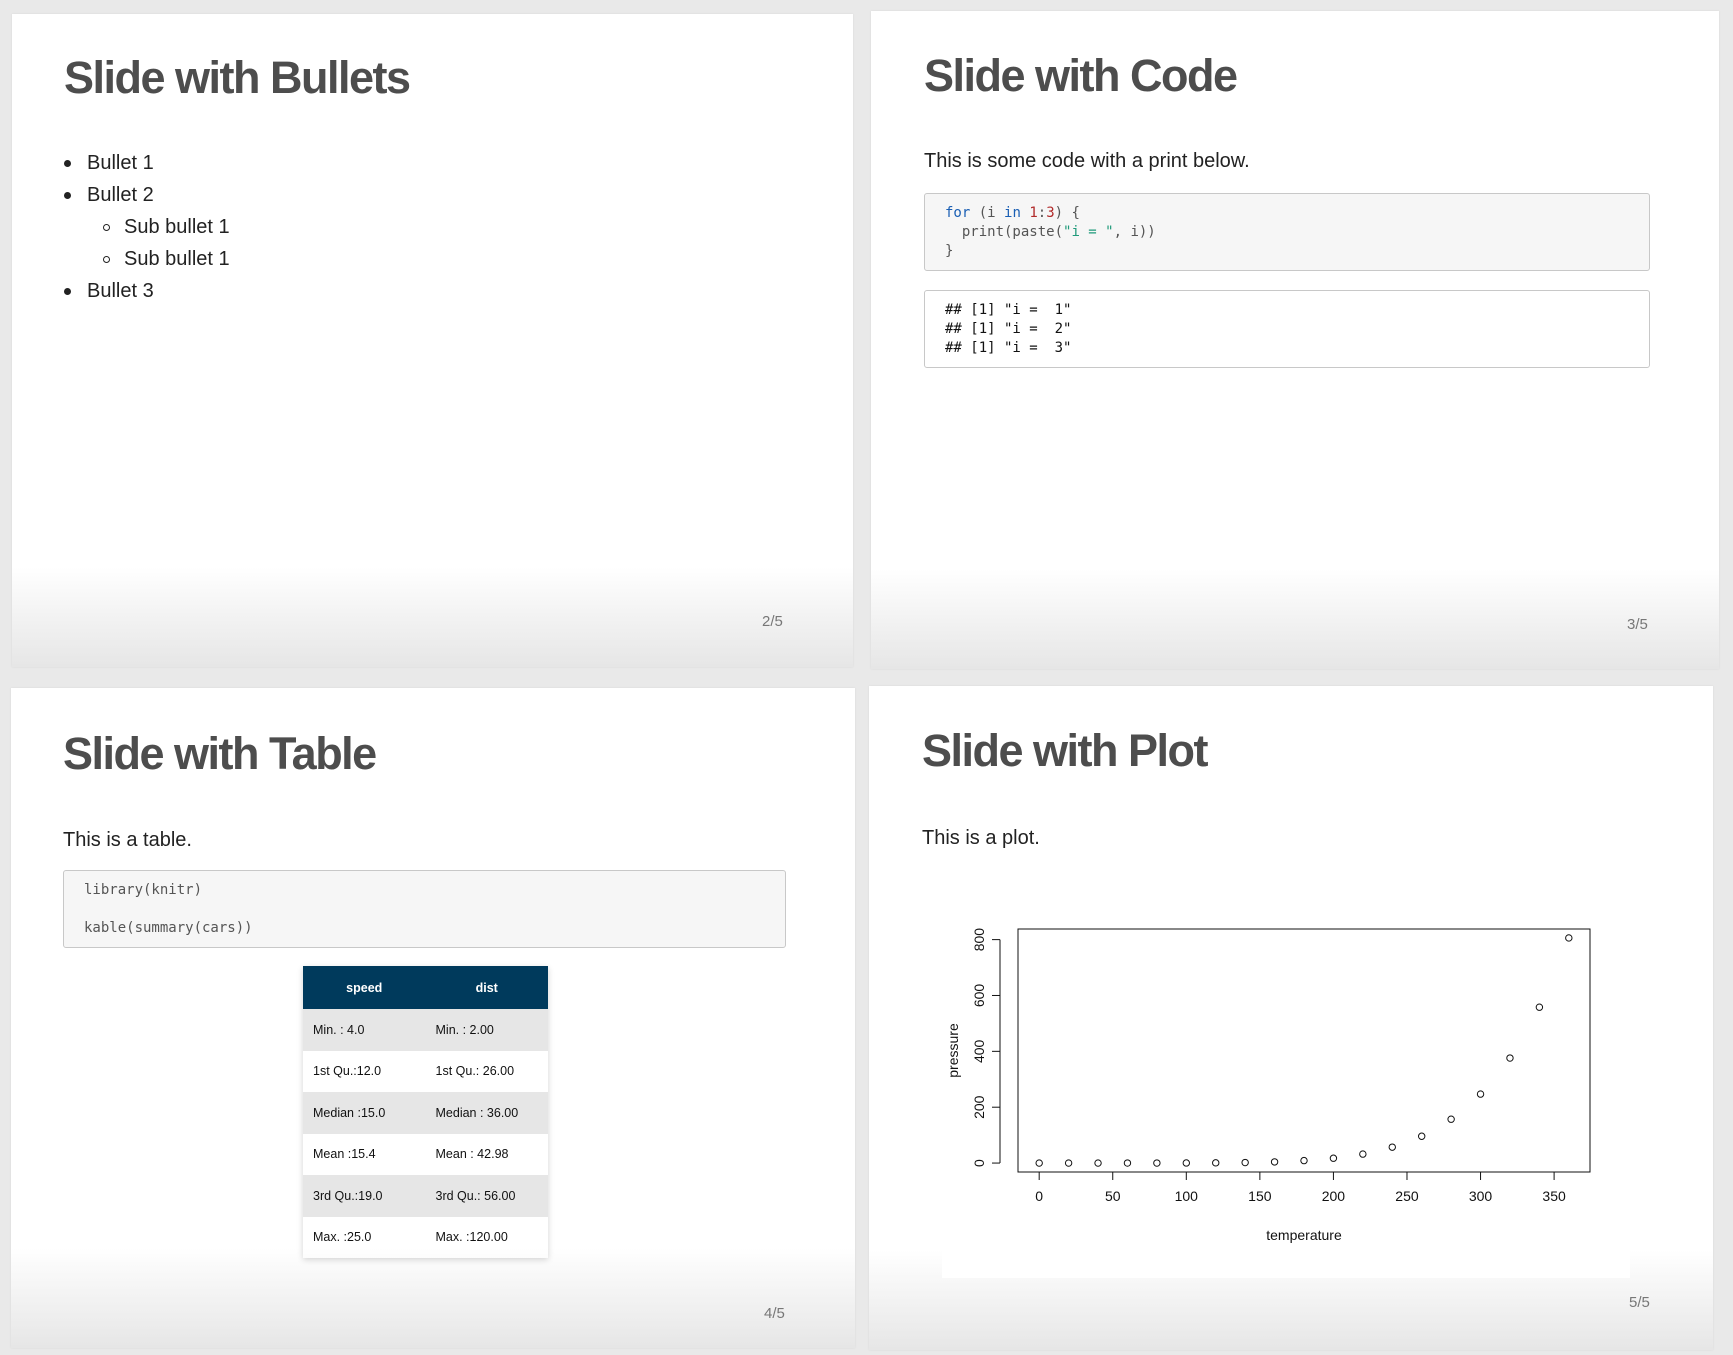  Describe the element at coordinates (364, 1030) in the screenshot. I see `table-cell: Min. : 4.0` at that location.